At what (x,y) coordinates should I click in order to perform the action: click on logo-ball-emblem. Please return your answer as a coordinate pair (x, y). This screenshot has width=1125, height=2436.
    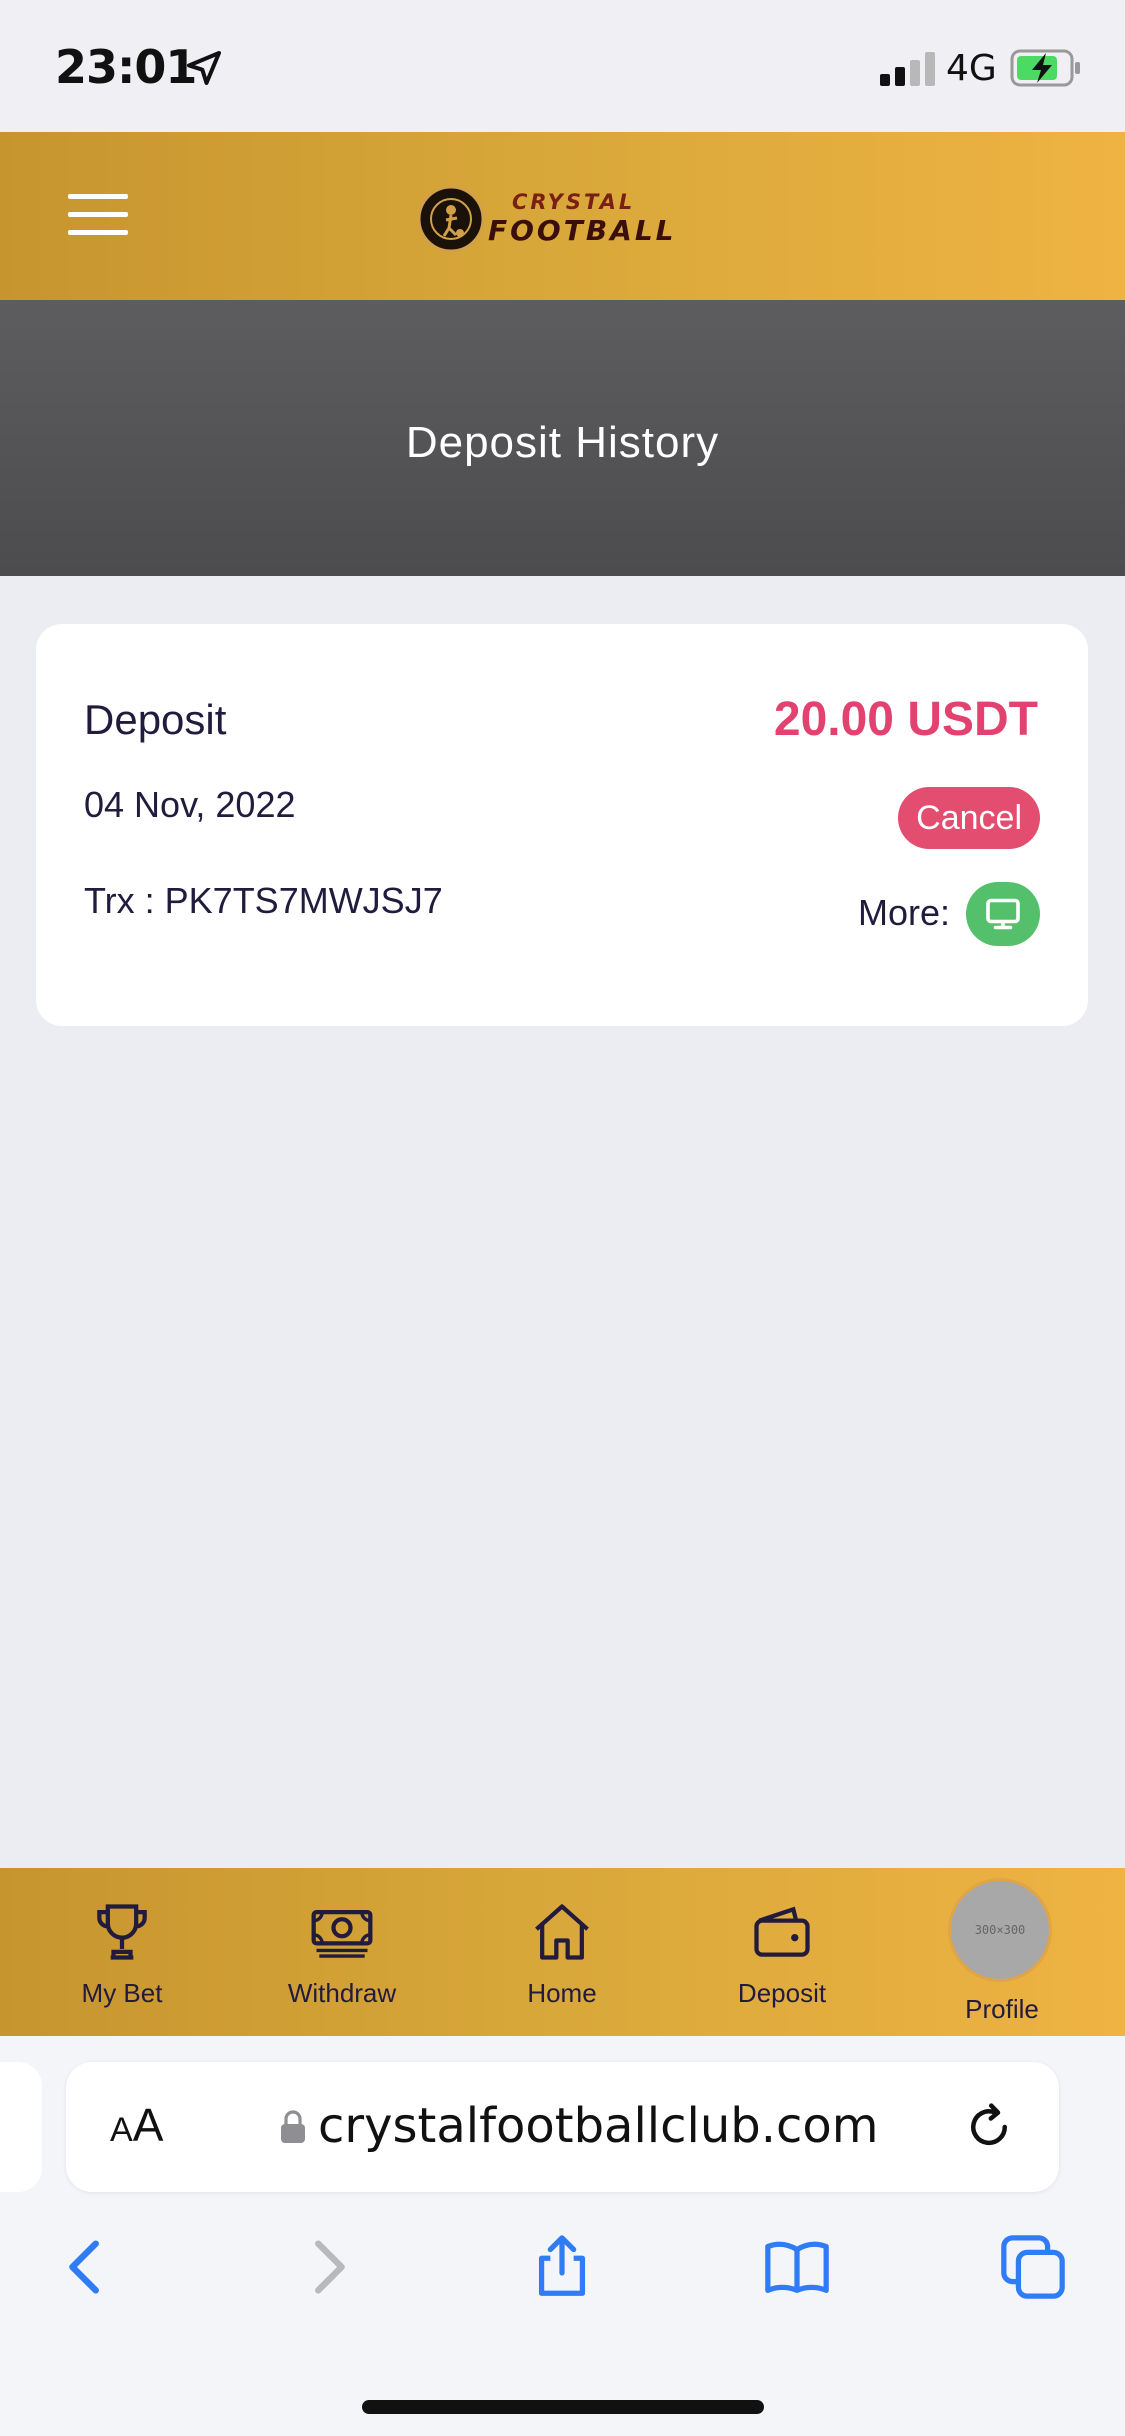
    Looking at the image, I should click on (451, 219).